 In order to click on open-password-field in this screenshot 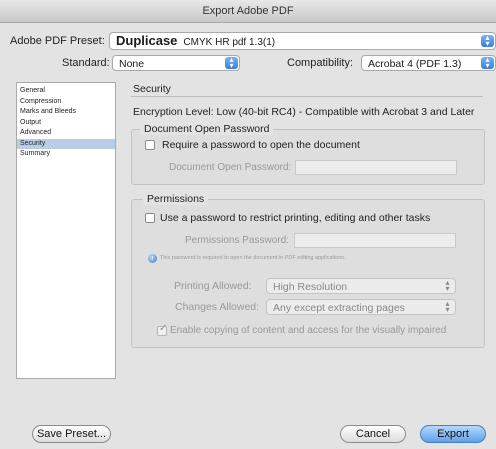, I will do `click(376, 167)`.